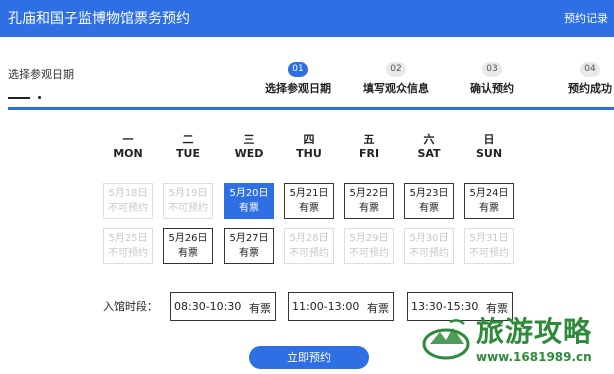 Image resolution: width=614 pixels, height=374 pixels. Describe the element at coordinates (429, 201) in the screenshot. I see `calendar-day: 5月23日 有票` at that location.